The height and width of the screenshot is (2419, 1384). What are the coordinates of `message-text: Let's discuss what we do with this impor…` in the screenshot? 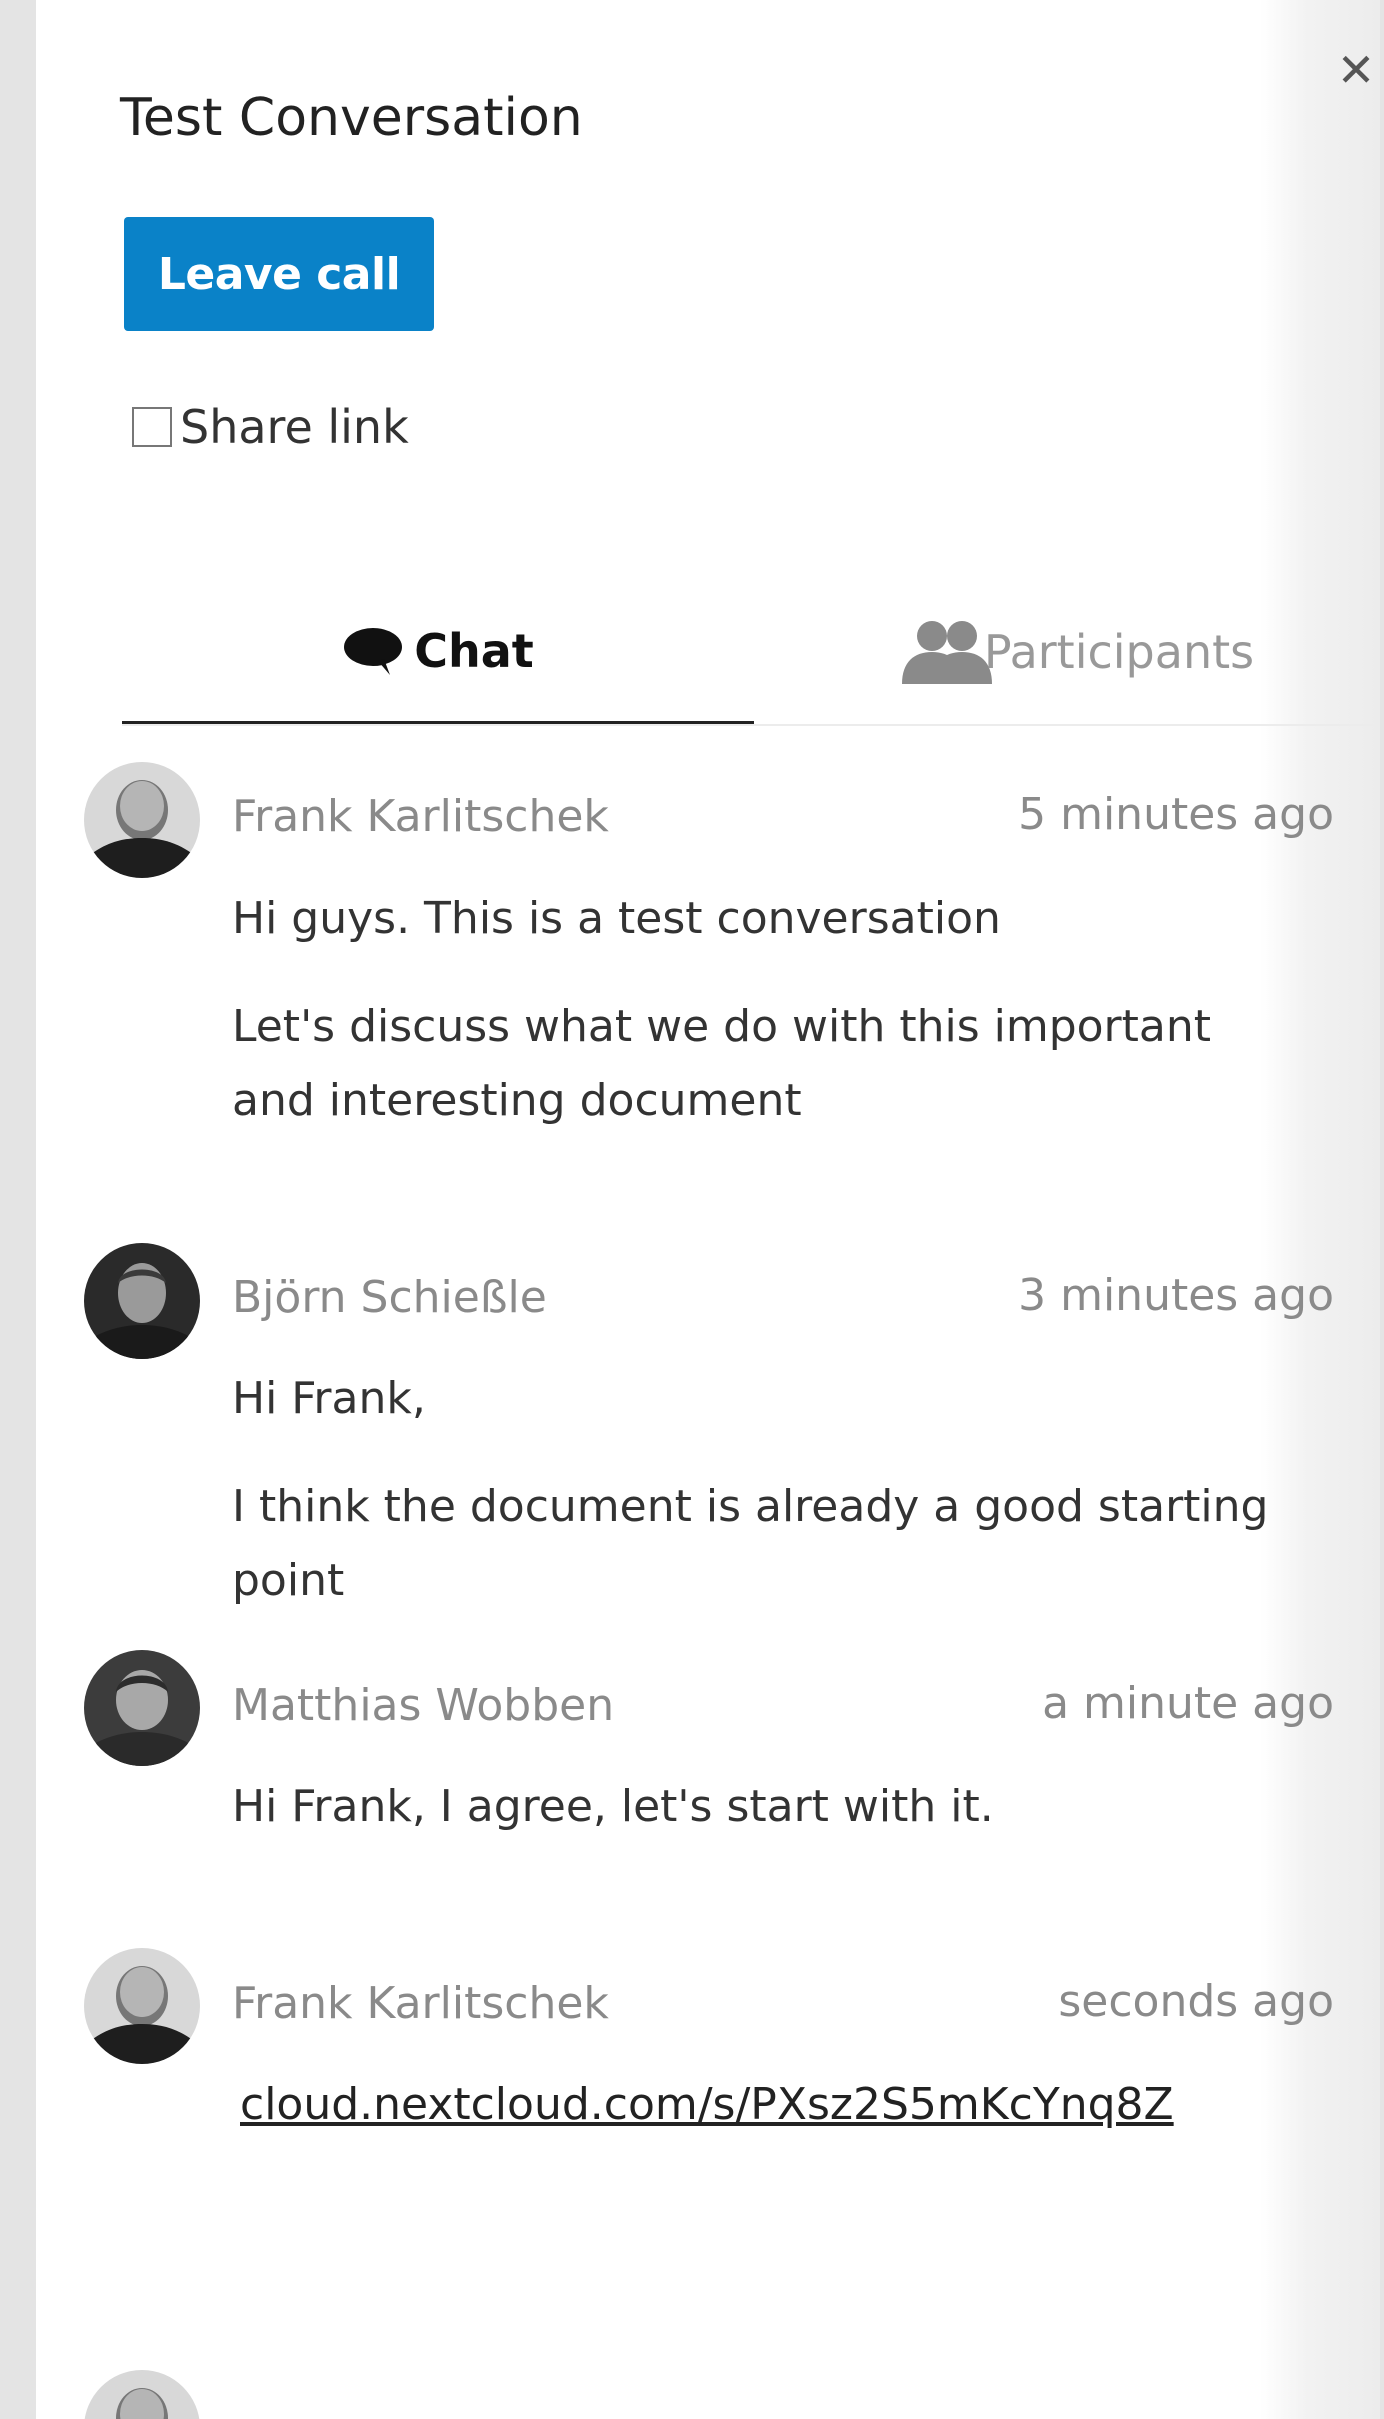 It's located at (721, 1063).